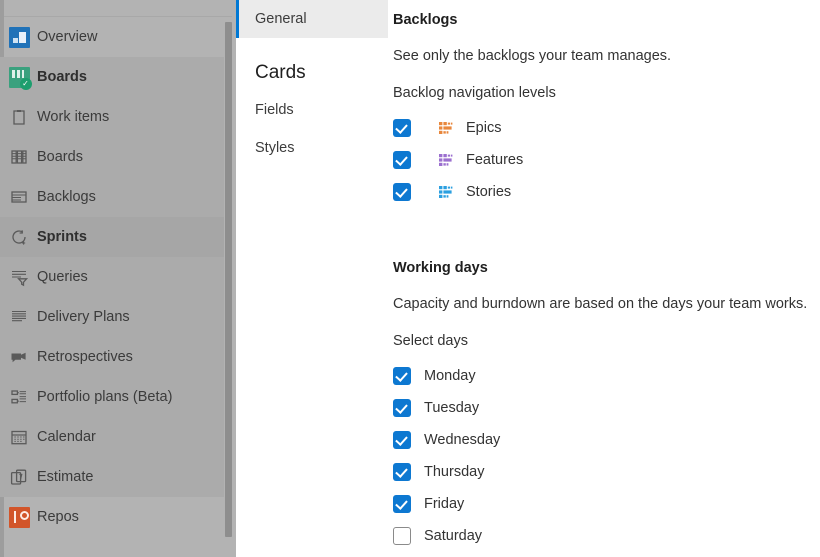 The image size is (820, 557). What do you see at coordinates (19, 117) in the screenshot?
I see `work-items-icon` at bounding box center [19, 117].